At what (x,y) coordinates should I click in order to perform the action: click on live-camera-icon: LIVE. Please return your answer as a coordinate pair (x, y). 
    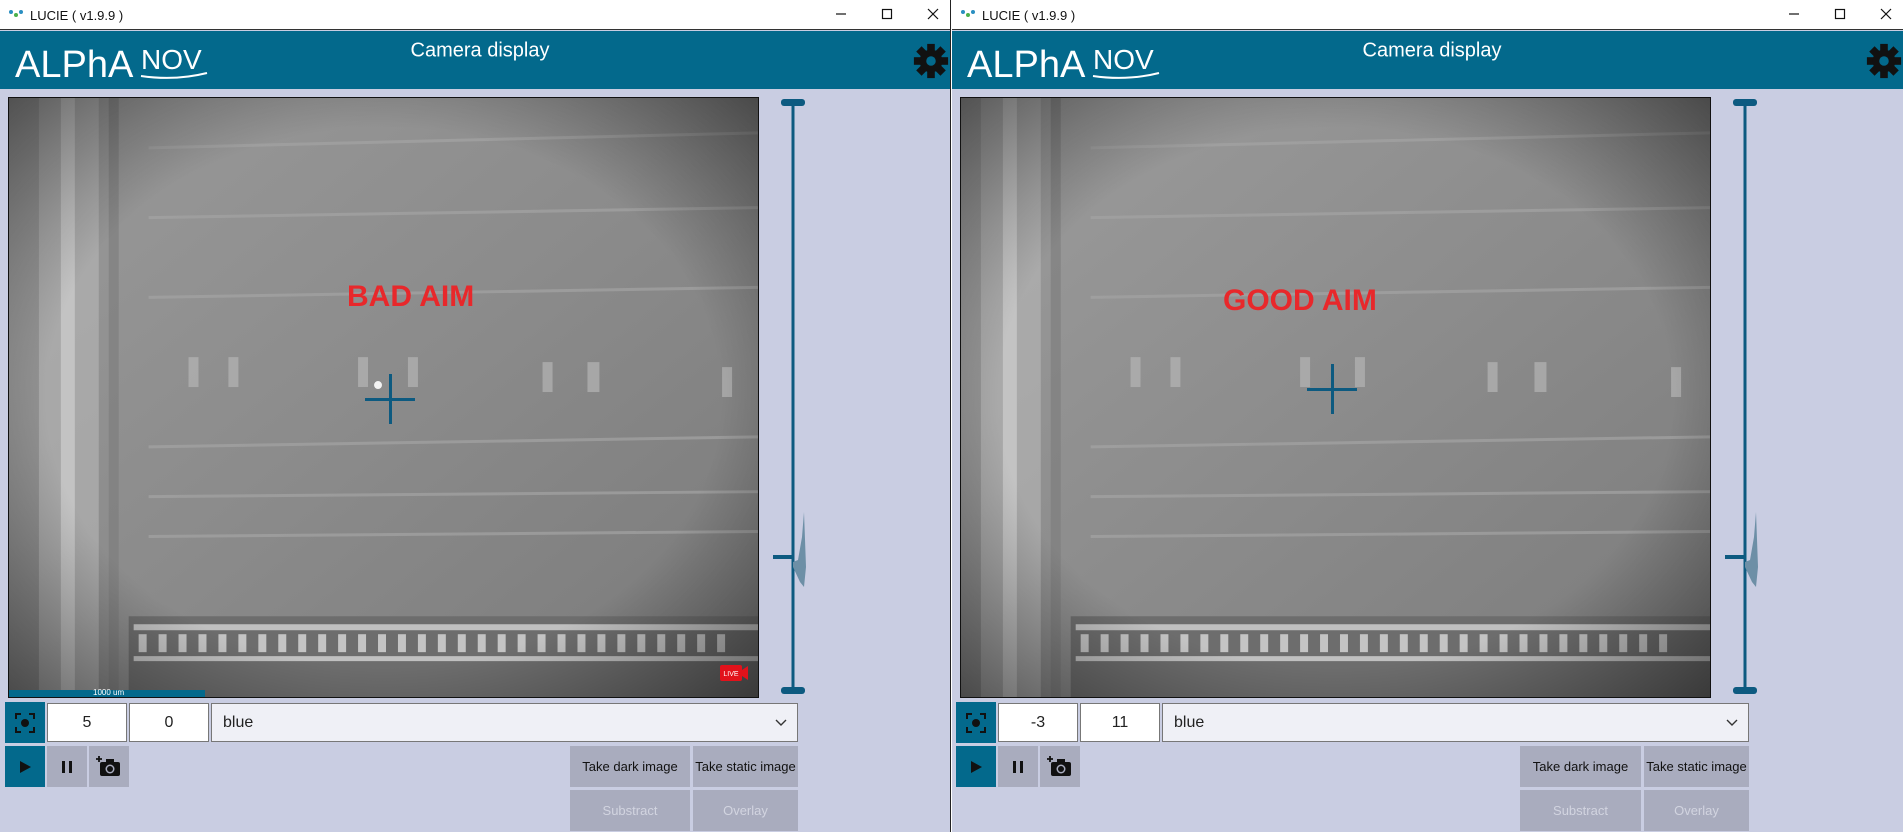
    Looking at the image, I should click on (734, 673).